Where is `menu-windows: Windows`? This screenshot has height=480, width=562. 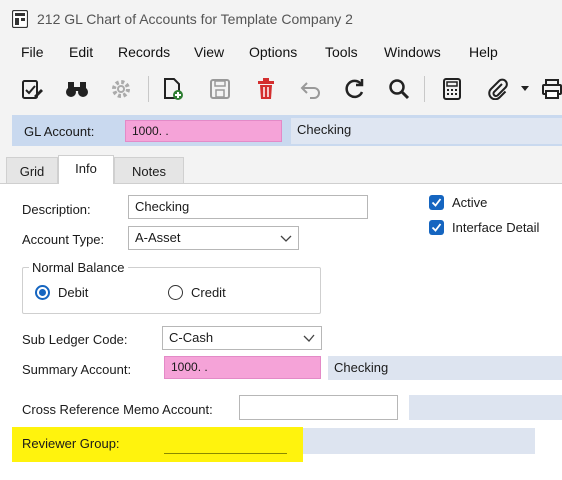 menu-windows: Windows is located at coordinates (412, 52).